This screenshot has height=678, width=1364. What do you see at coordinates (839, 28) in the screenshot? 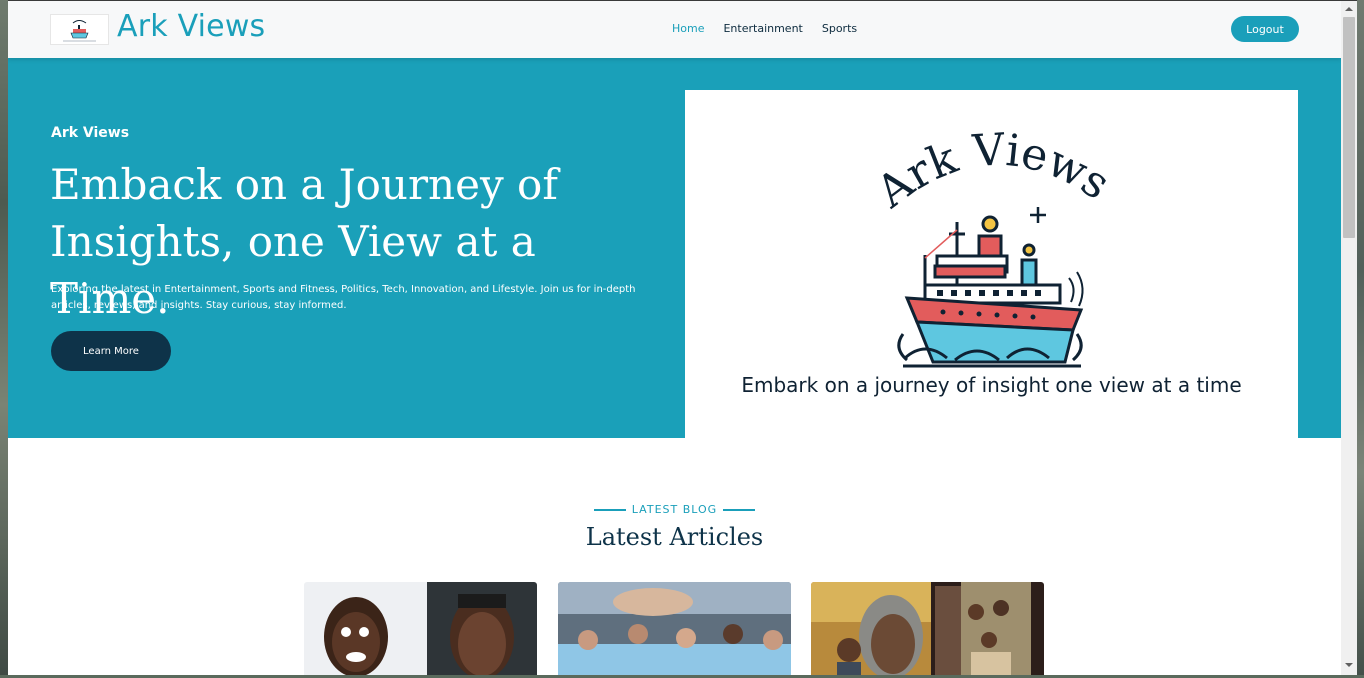
I see `nav-link-sports: Sports` at bounding box center [839, 28].